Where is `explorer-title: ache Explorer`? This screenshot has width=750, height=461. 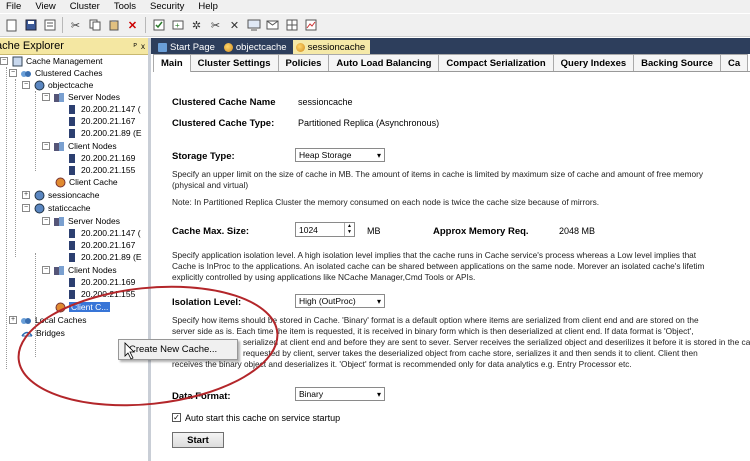 explorer-title: ache Explorer is located at coordinates (32, 46).